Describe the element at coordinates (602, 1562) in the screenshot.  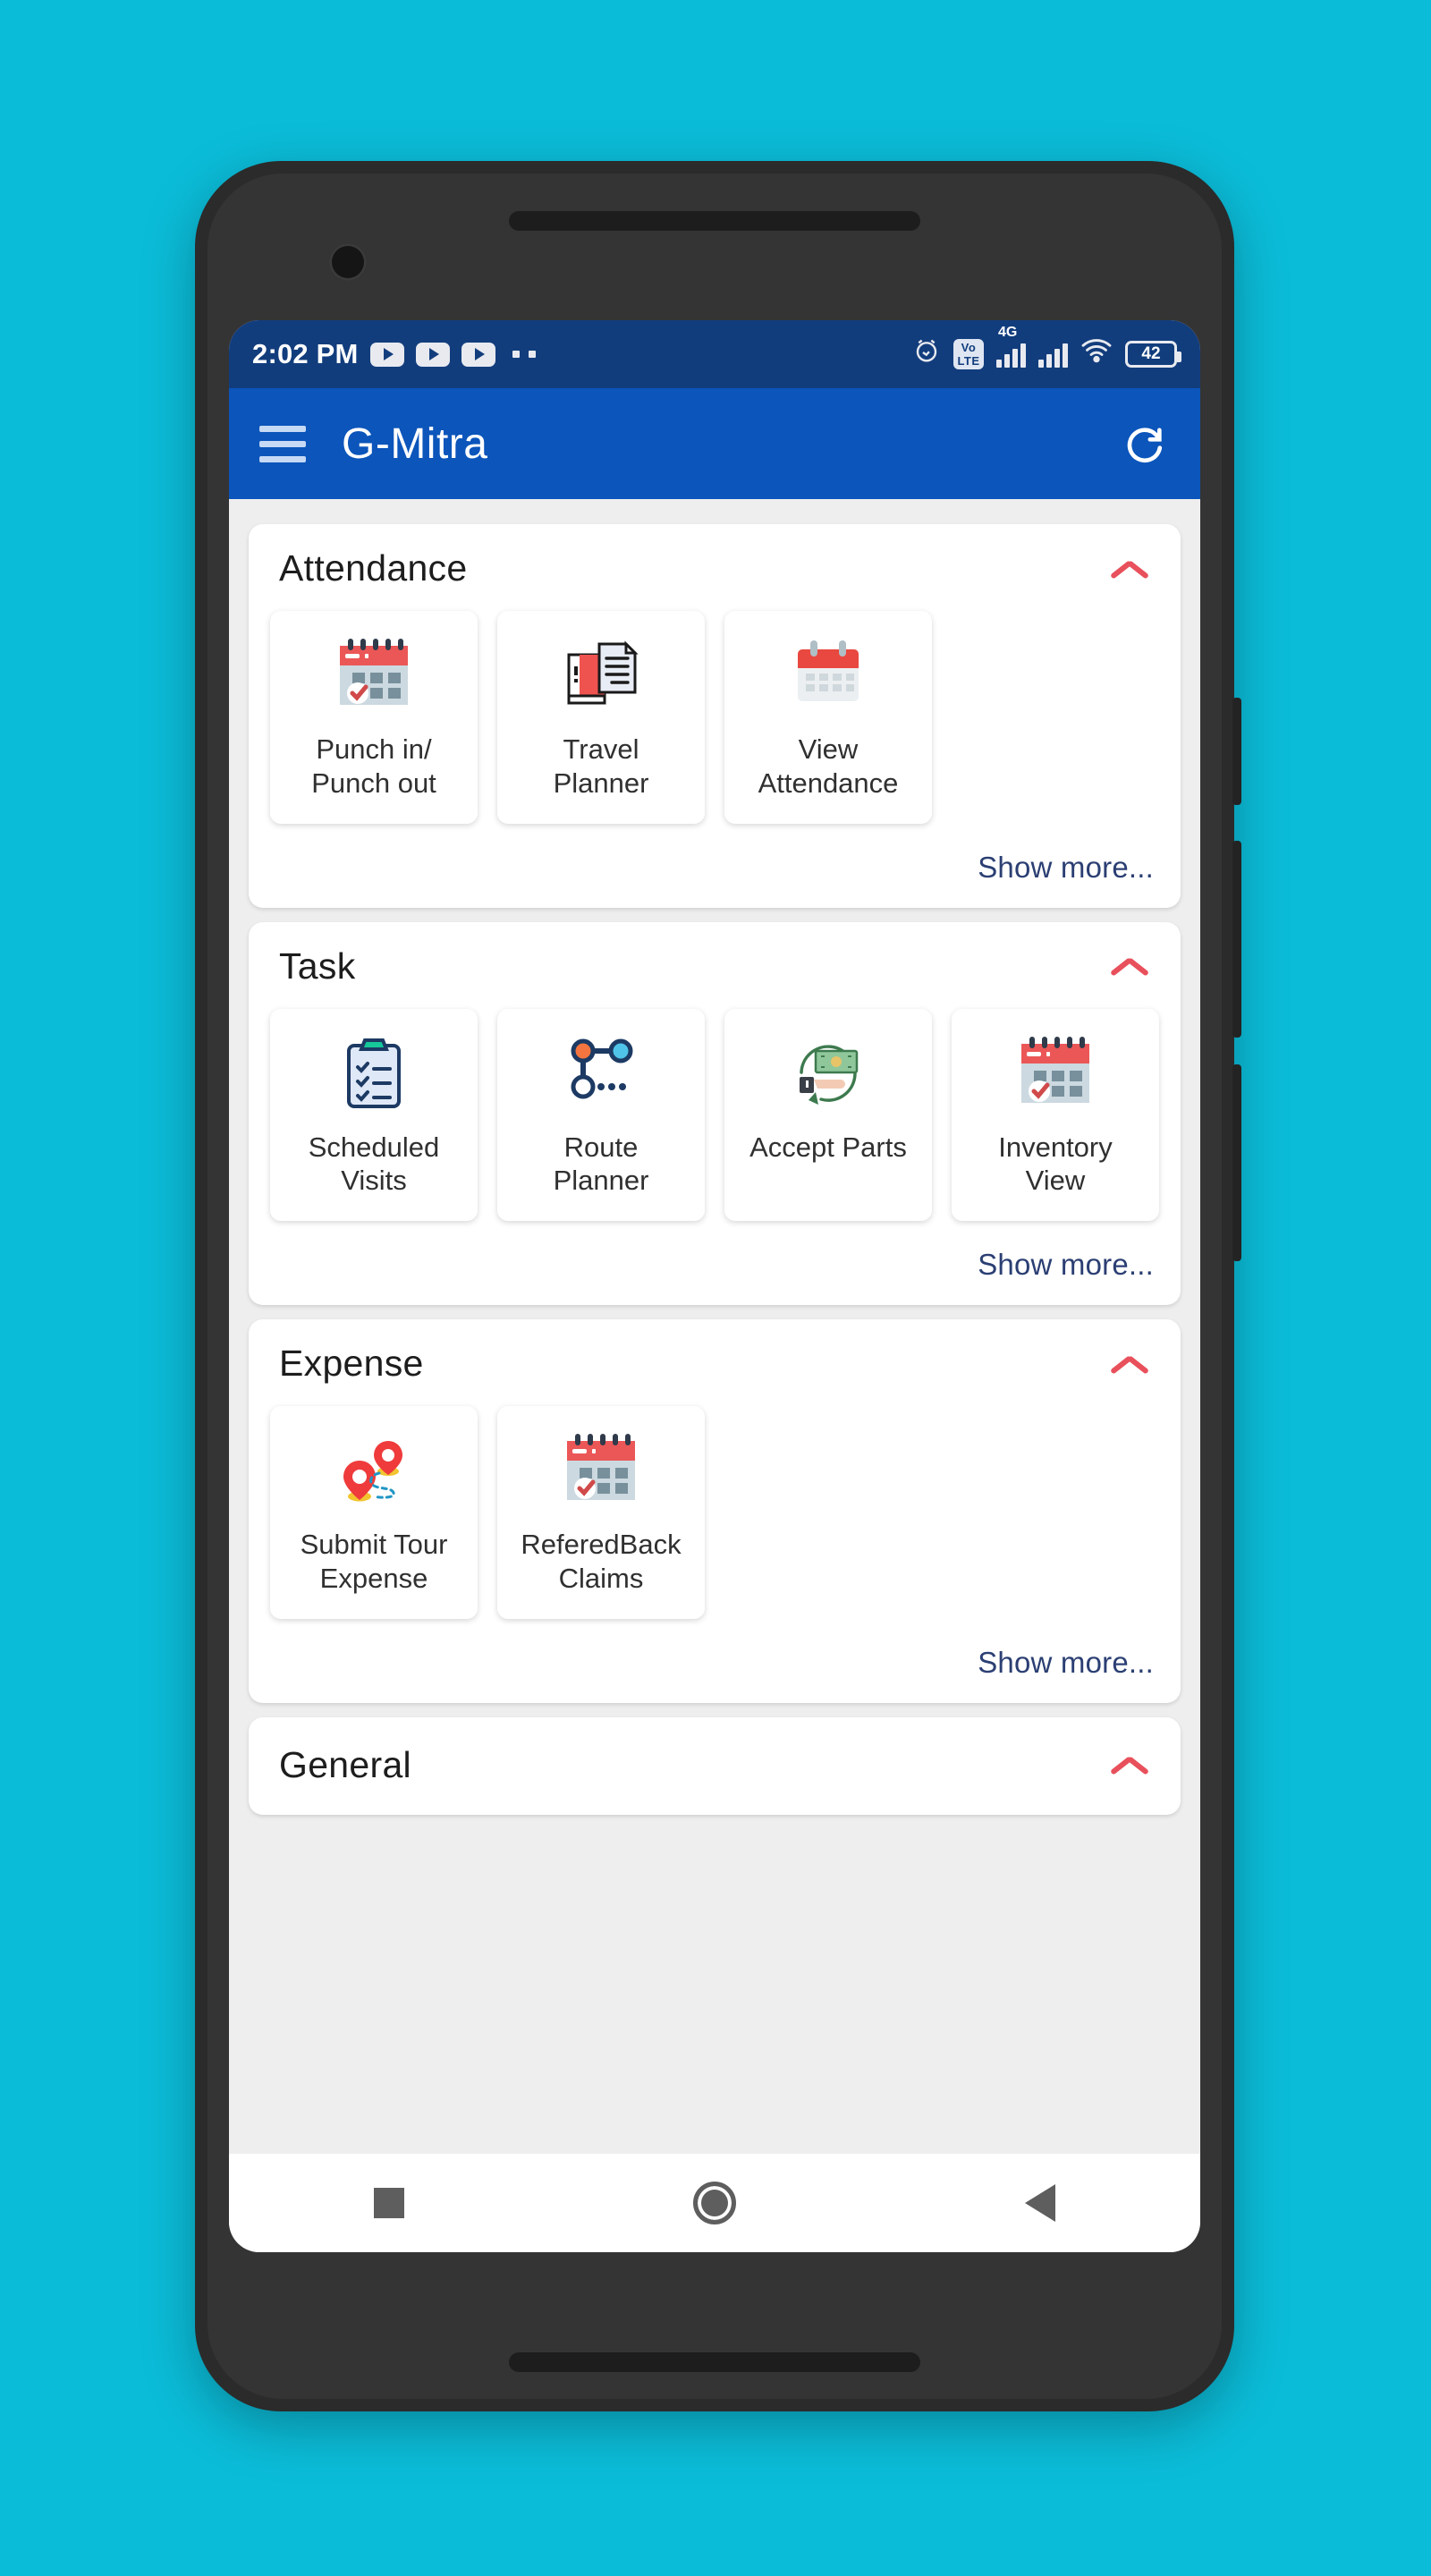
I see `tile-label: ReferedBack Claims` at that location.